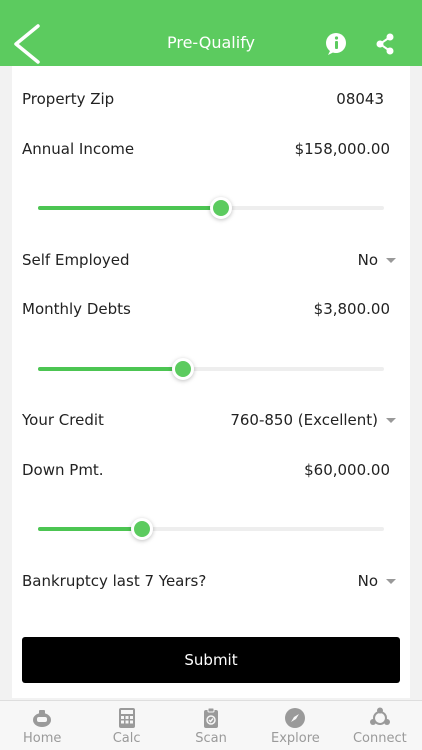  I want to click on tab-scan: Scan, so click(211, 725).